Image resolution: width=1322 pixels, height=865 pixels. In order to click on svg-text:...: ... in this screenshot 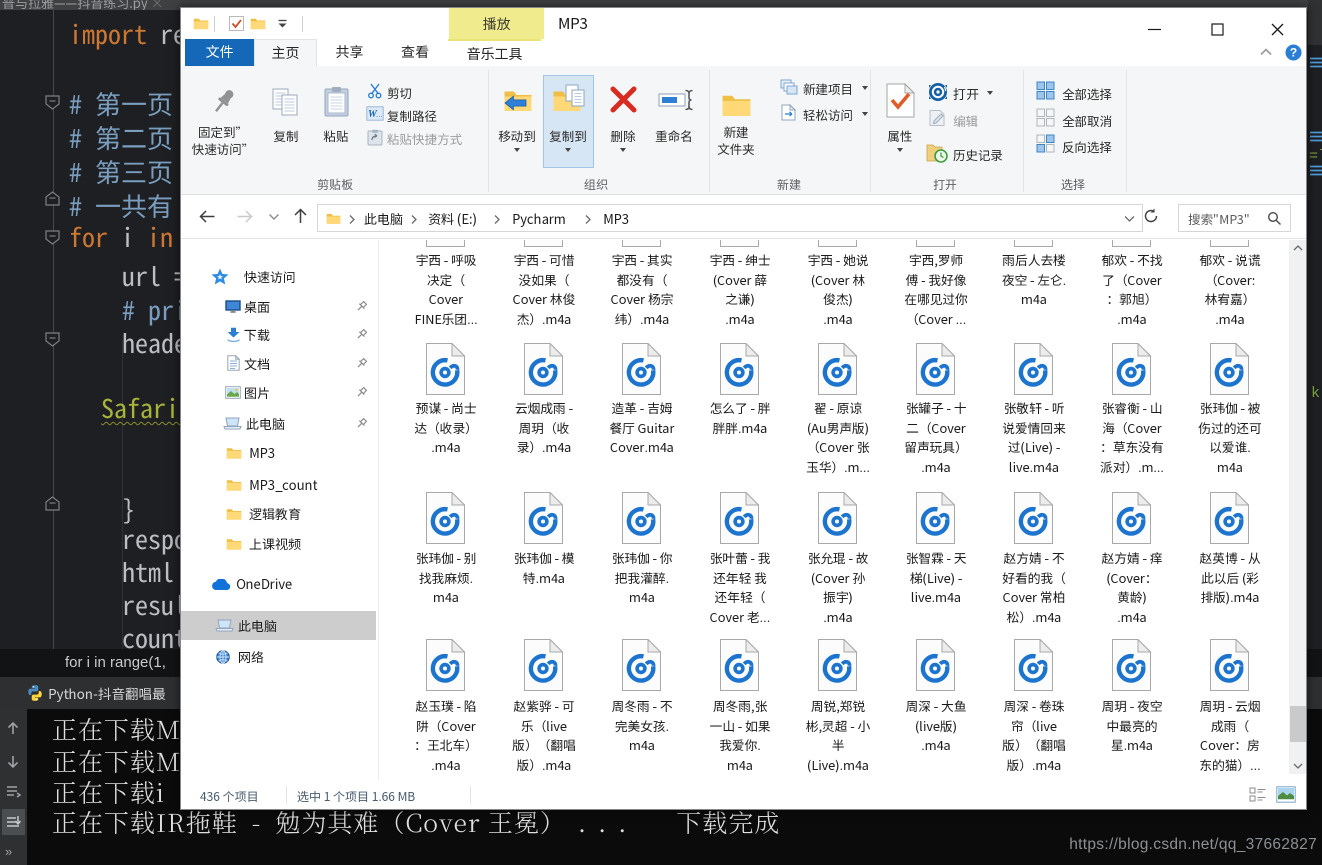, I will do `click(379, 114)`.